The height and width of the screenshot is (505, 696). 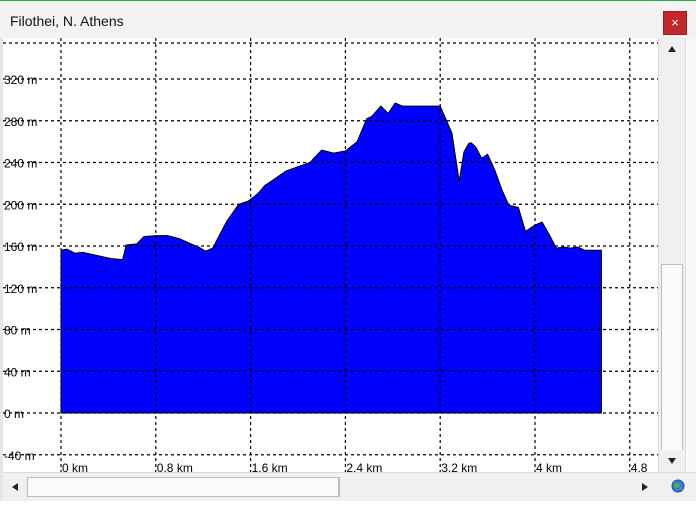 What do you see at coordinates (639, 466) in the screenshot?
I see `x-tick-label: 4.8` at bounding box center [639, 466].